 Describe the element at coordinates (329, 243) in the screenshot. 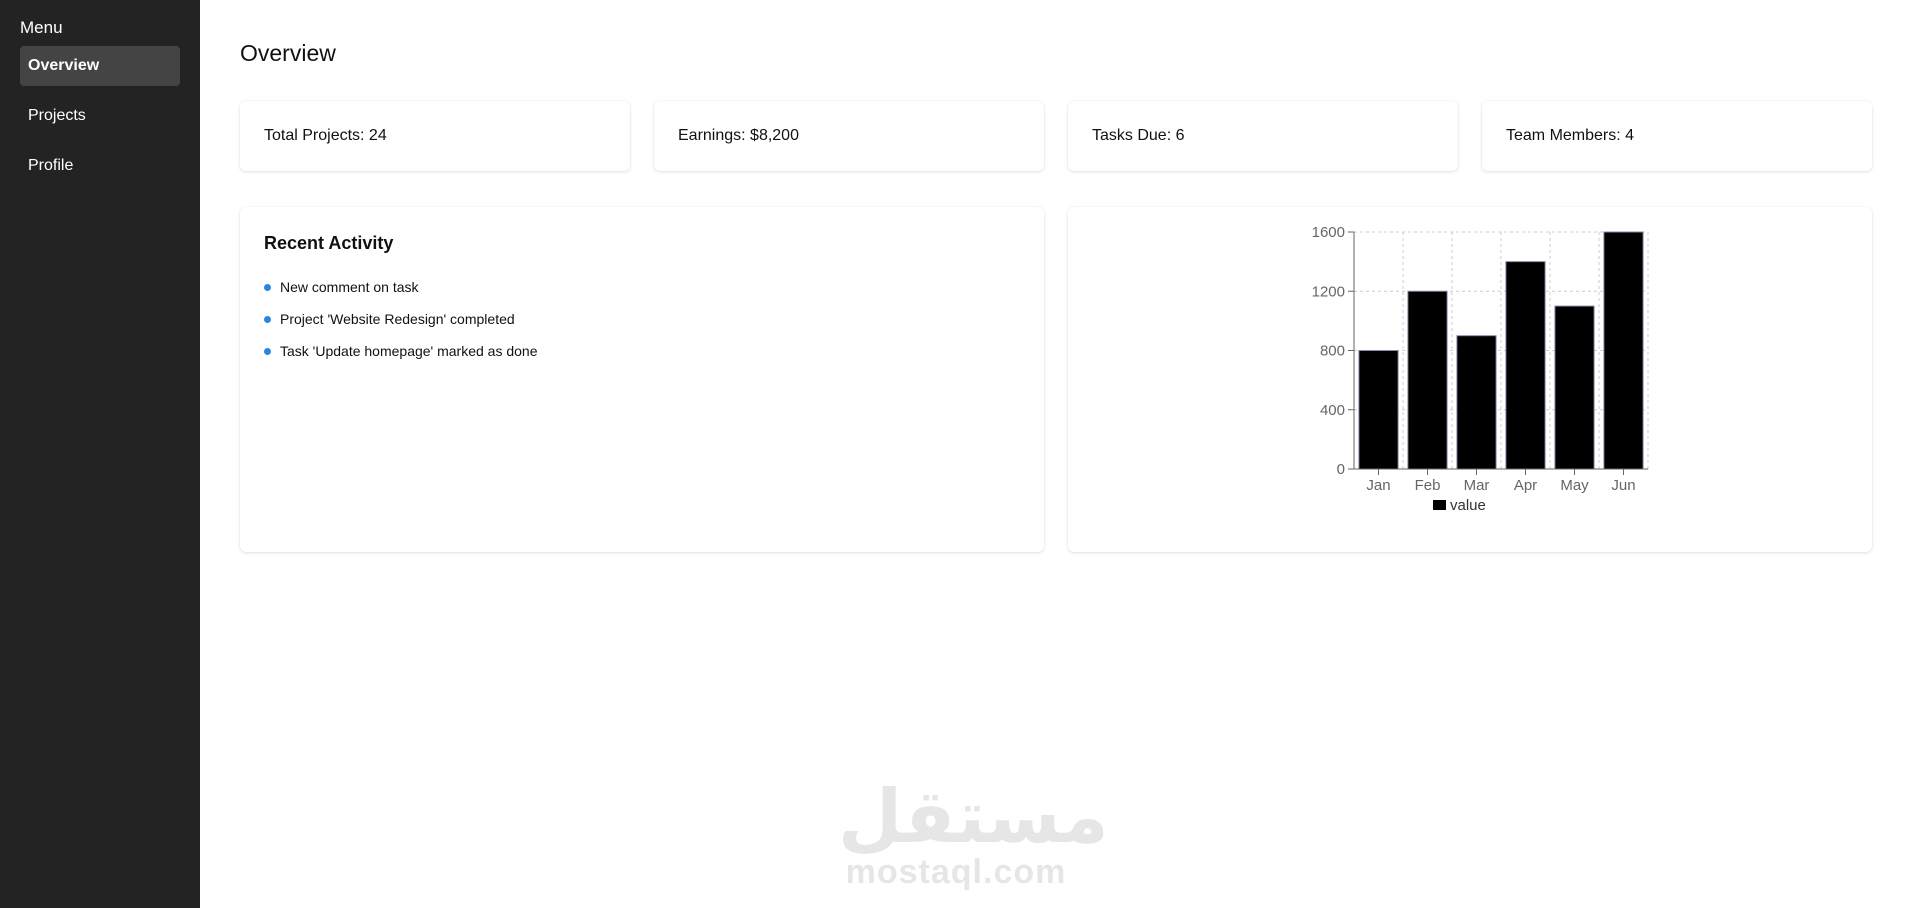

I see `recent-activity-title: Recent Activity` at that location.